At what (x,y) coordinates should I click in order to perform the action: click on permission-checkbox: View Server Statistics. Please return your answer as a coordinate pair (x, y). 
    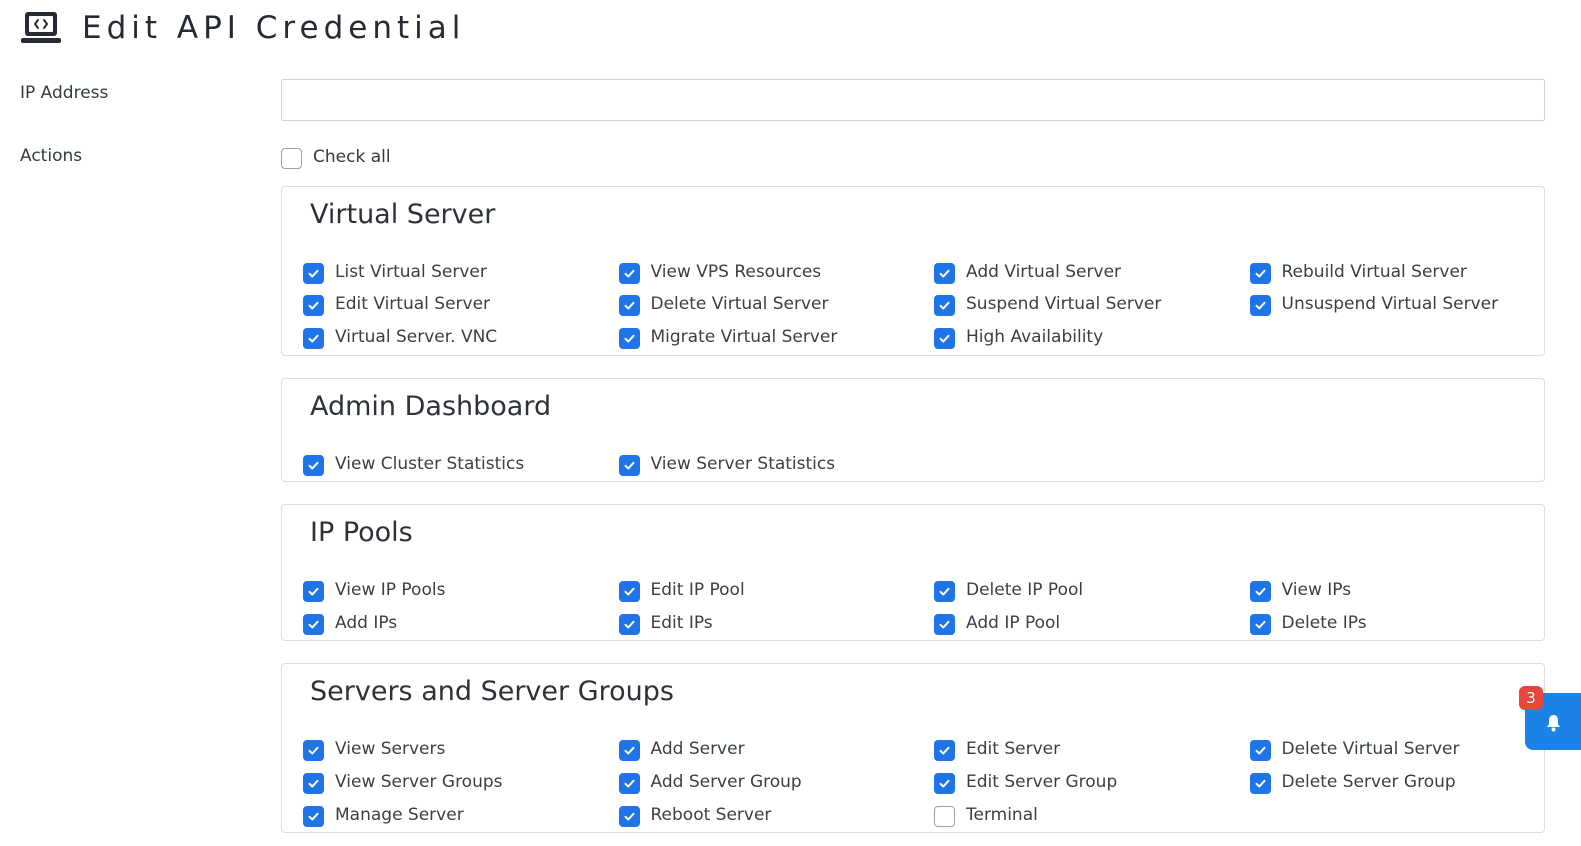
    Looking at the image, I should click on (726, 464).